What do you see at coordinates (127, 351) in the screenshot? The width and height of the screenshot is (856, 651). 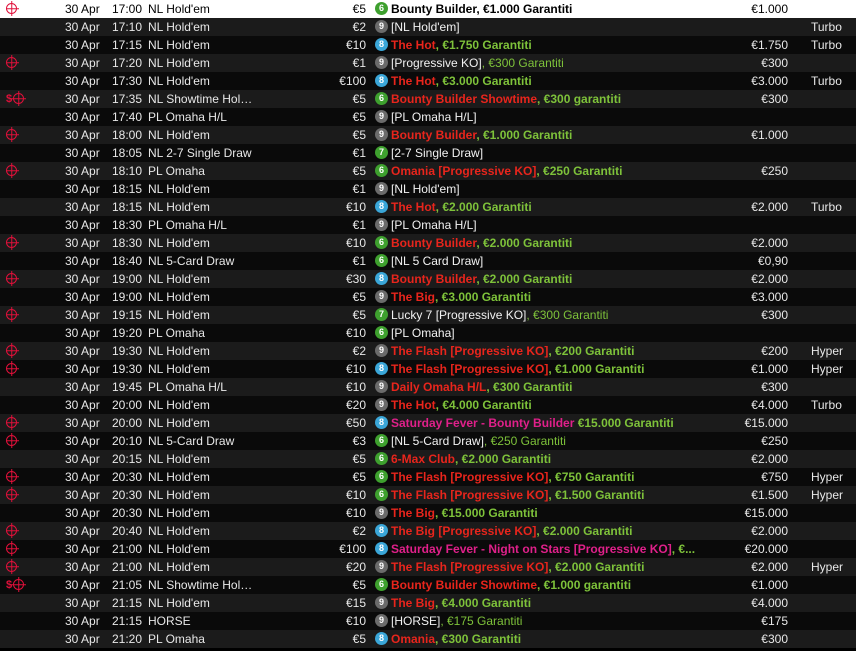 I see `start-time: 19:30` at bounding box center [127, 351].